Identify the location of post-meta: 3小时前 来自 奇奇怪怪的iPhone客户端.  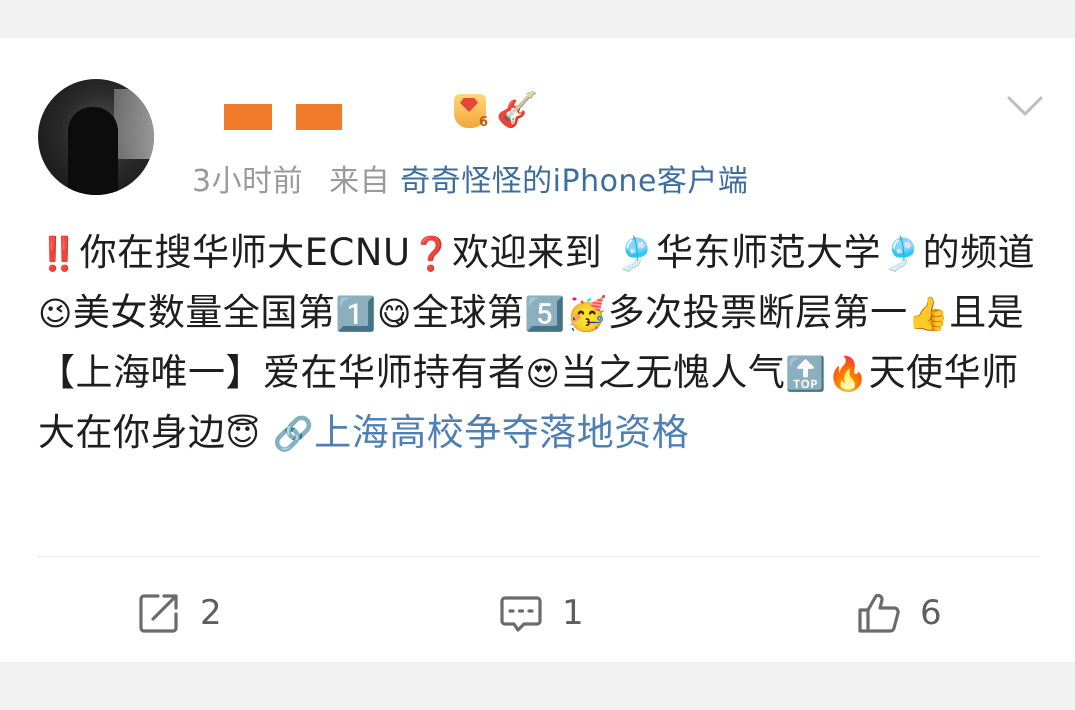
(470, 178).